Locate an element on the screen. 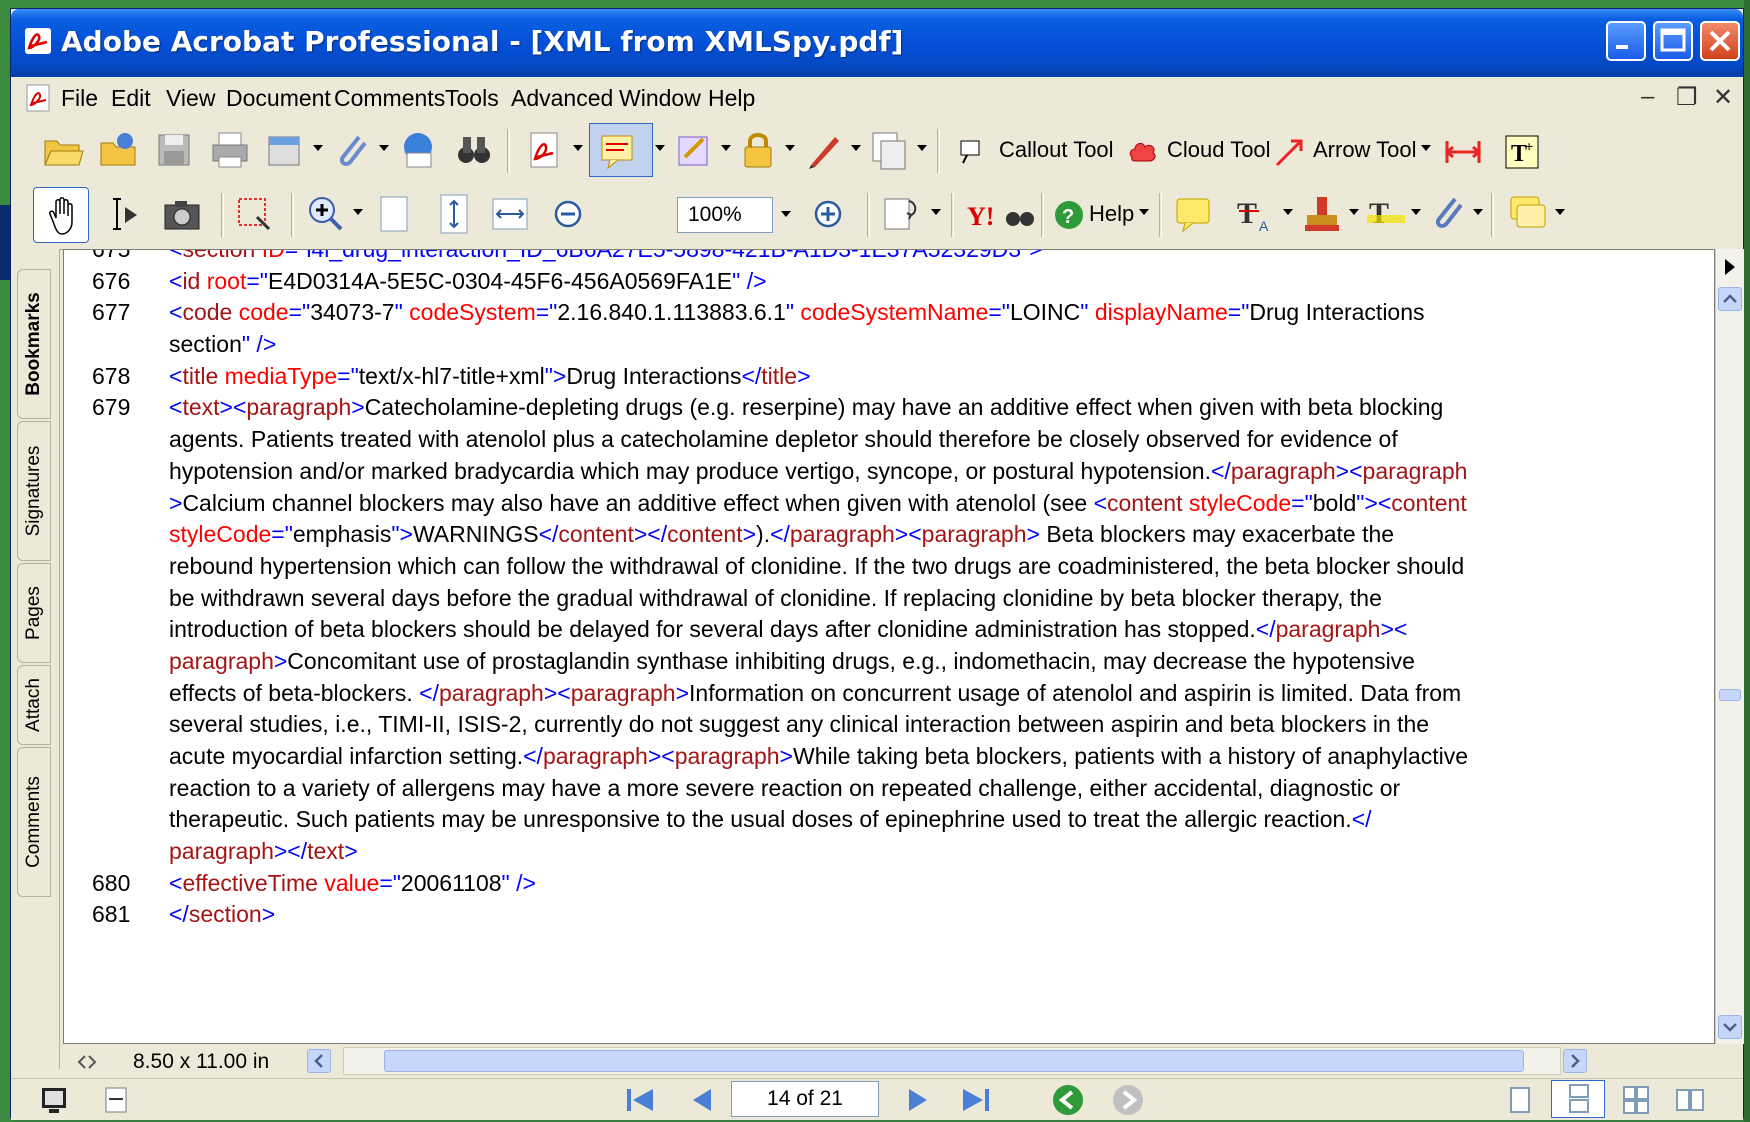 Image resolution: width=1750 pixels, height=1122 pixels. page-number-field: 14 of 21 is located at coordinates (805, 1099).